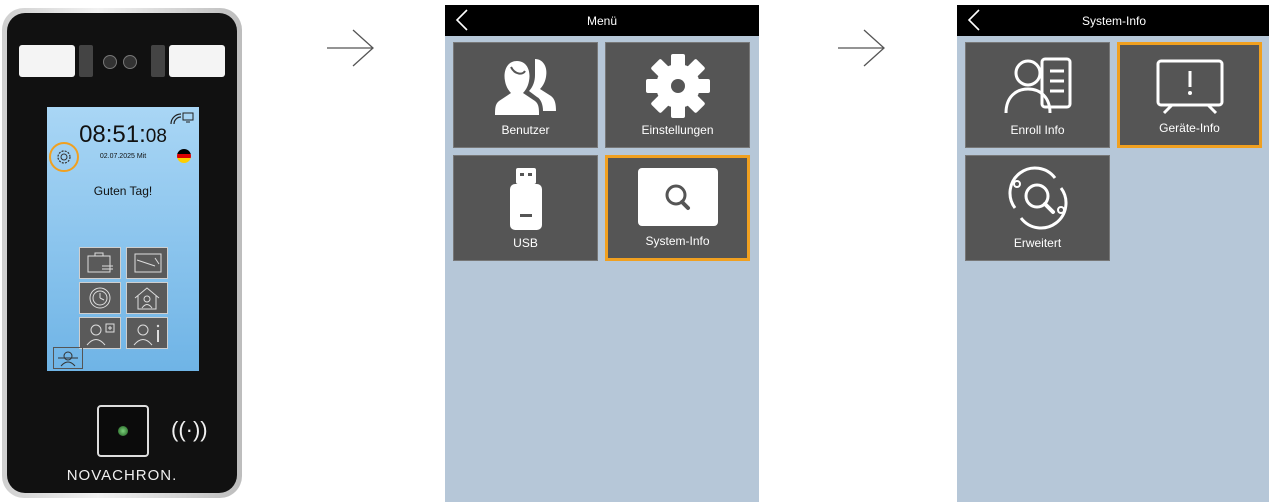 The width and height of the screenshot is (1269, 502). What do you see at coordinates (525, 87) in the screenshot?
I see `users-icon` at bounding box center [525, 87].